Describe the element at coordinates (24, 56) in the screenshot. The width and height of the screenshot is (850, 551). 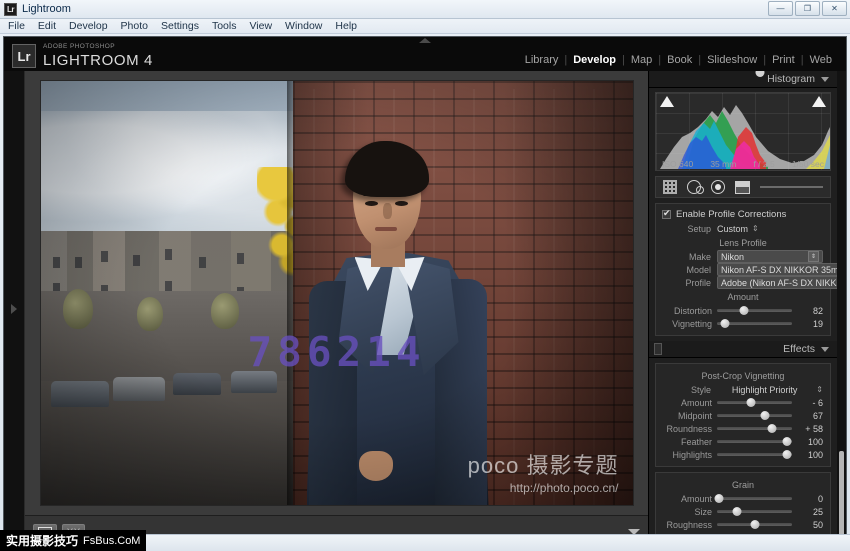
I see `lightroom-badge: Lr` at that location.